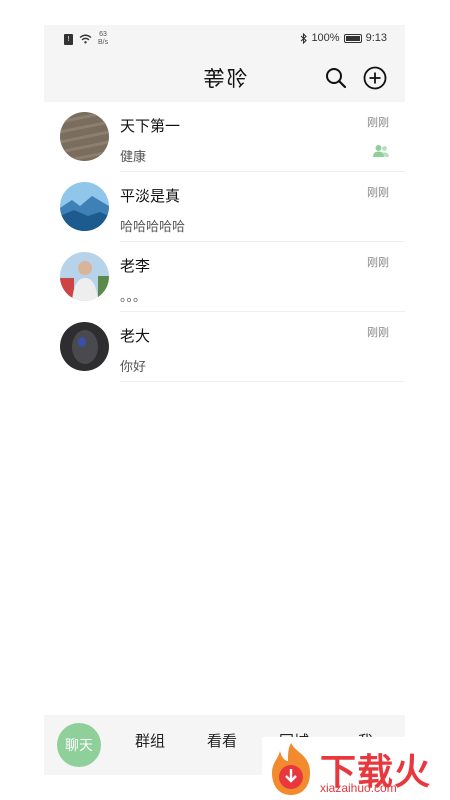 The image size is (450, 800). I want to click on sim-icon: !, so click(68, 39).